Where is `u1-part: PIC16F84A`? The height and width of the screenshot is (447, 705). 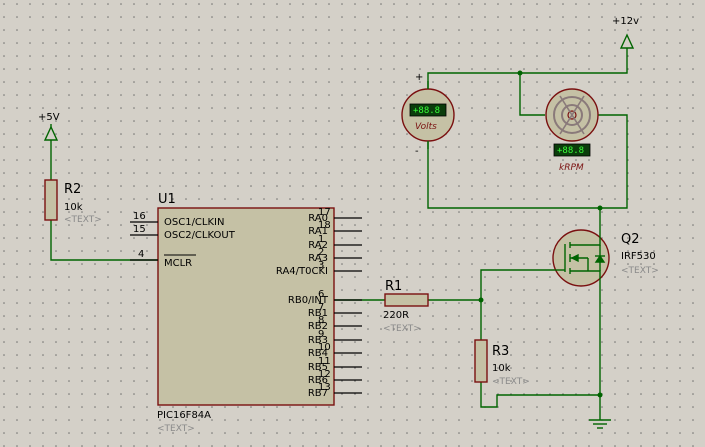
u1-part: PIC16F84A is located at coordinates (184, 415).